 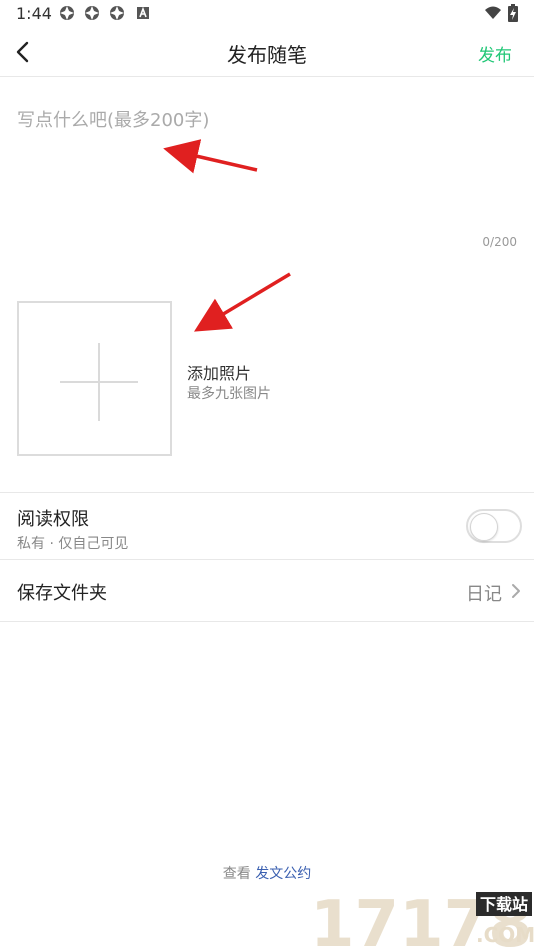 What do you see at coordinates (493, 12) in the screenshot?
I see `wifi-icon` at bounding box center [493, 12].